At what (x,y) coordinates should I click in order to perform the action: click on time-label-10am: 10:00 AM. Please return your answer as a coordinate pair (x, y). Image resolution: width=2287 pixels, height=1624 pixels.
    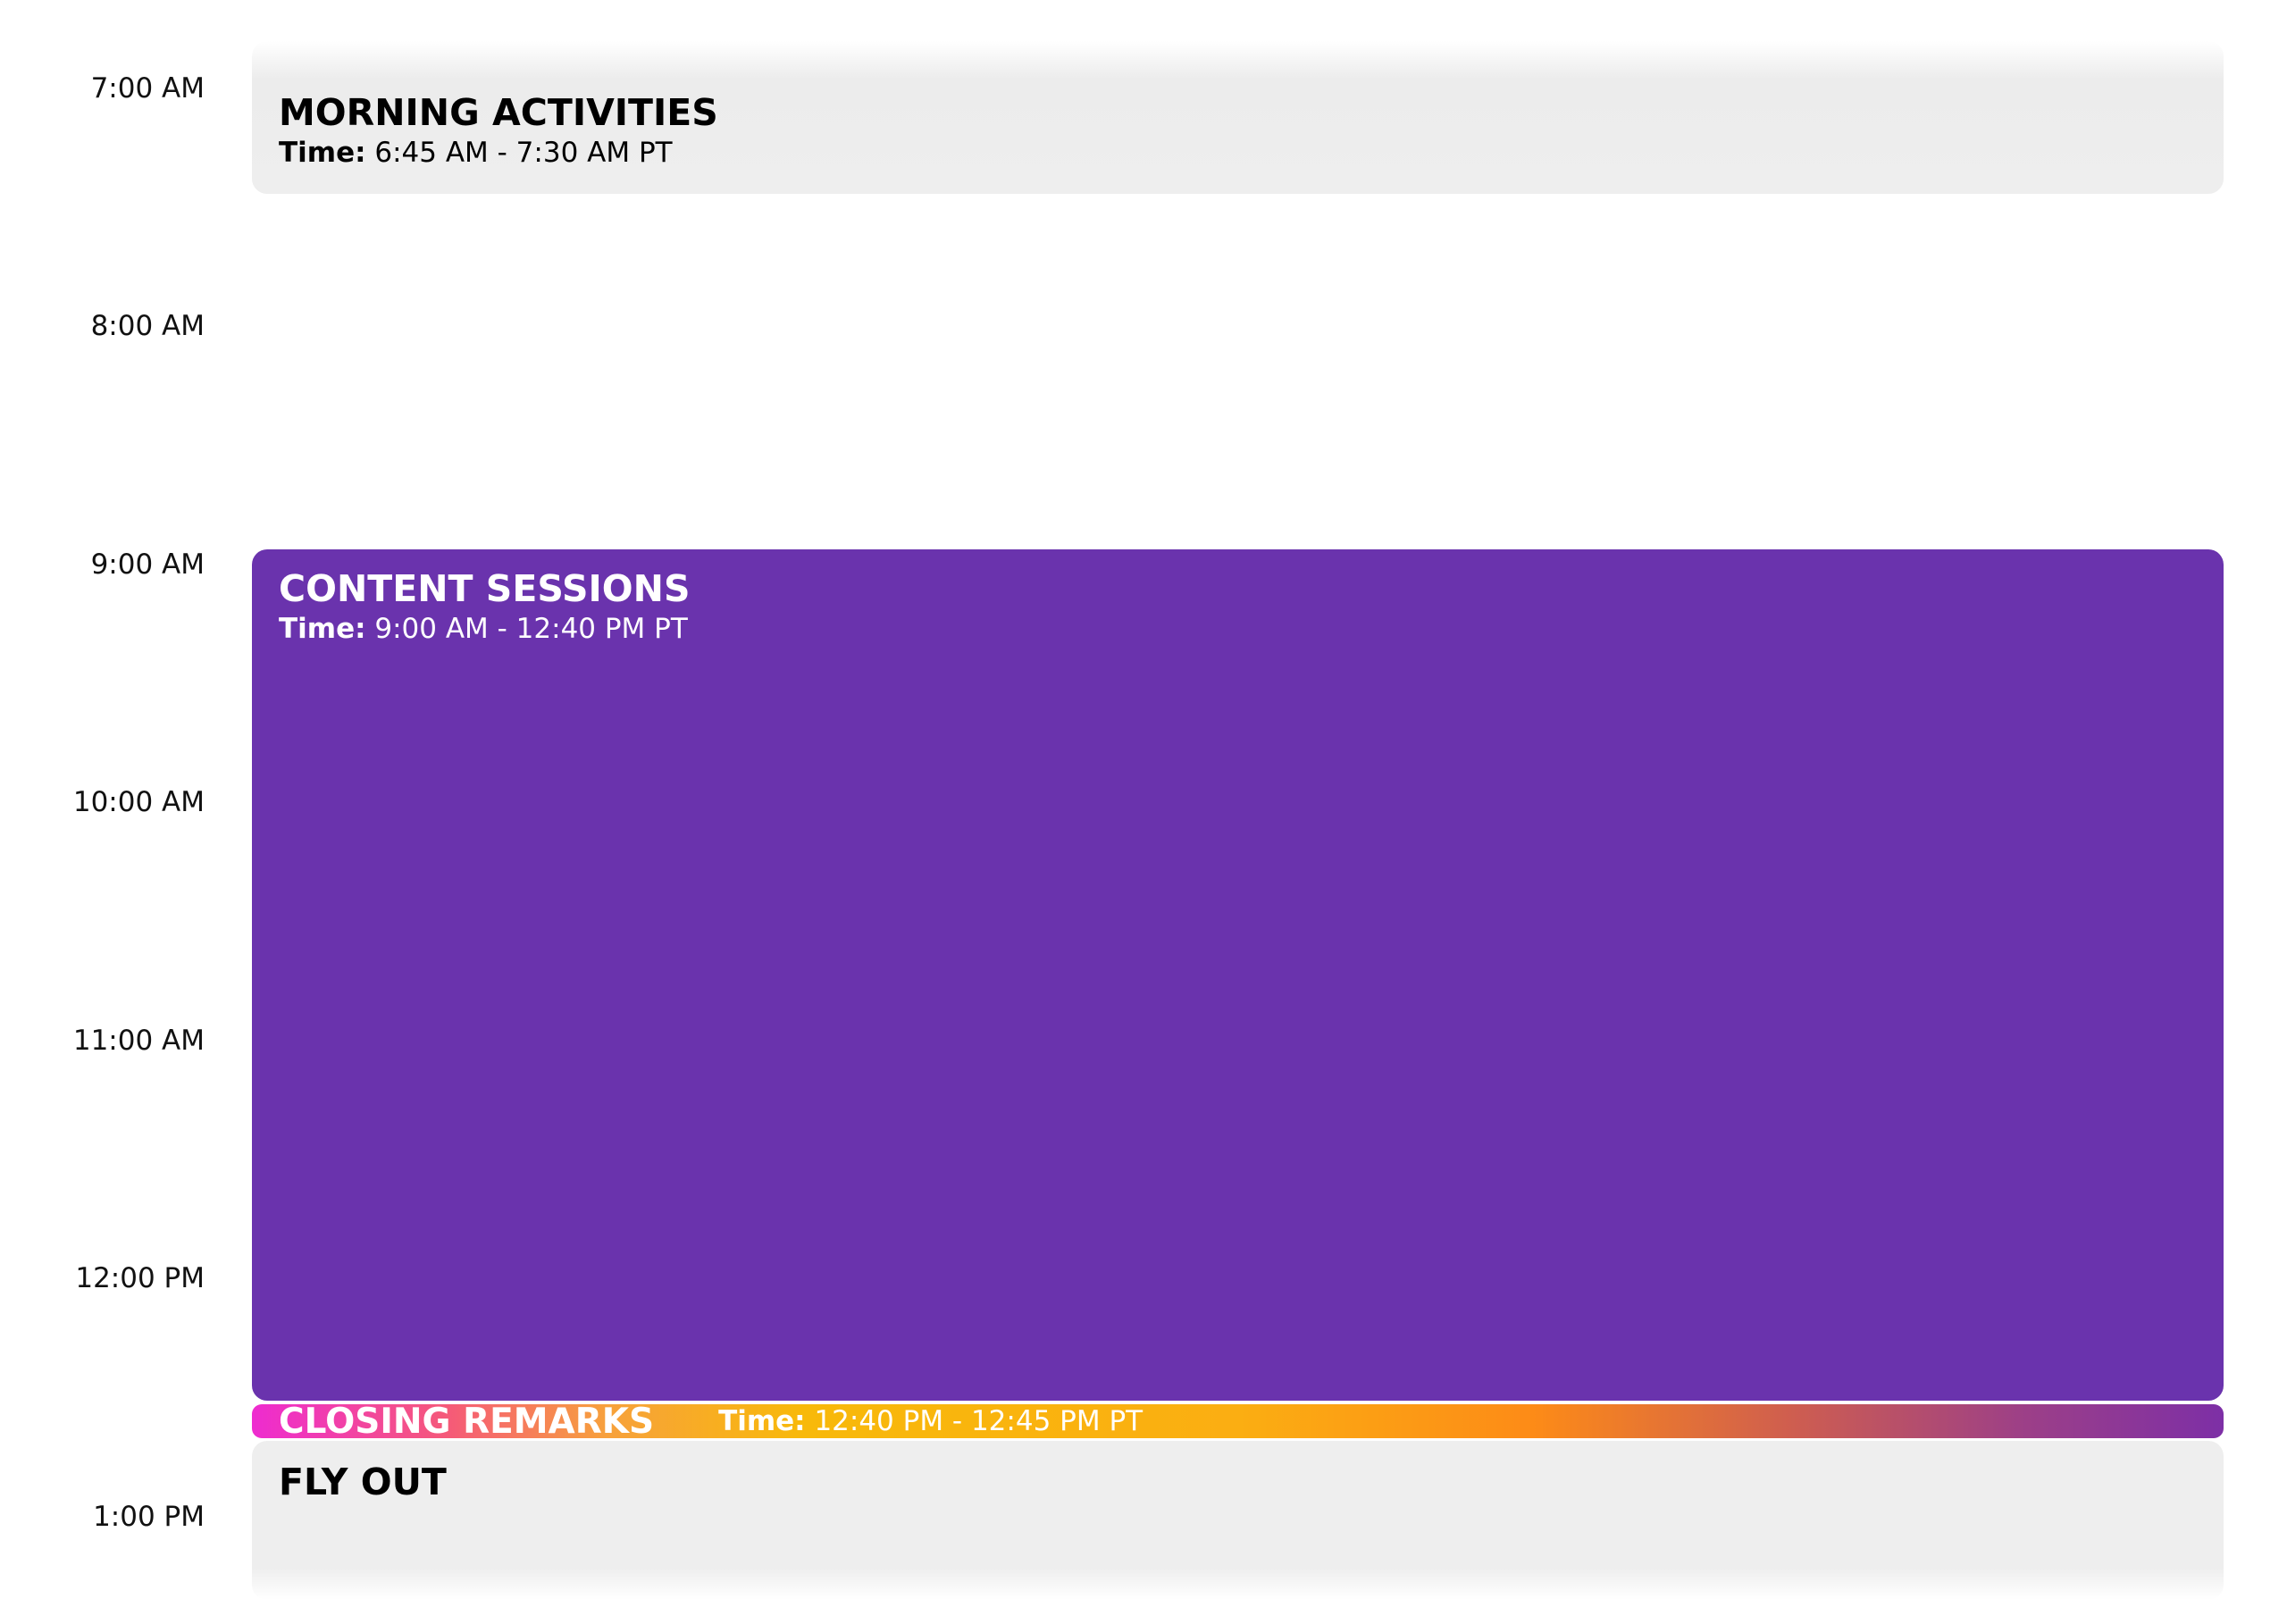
    Looking at the image, I should click on (138, 802).